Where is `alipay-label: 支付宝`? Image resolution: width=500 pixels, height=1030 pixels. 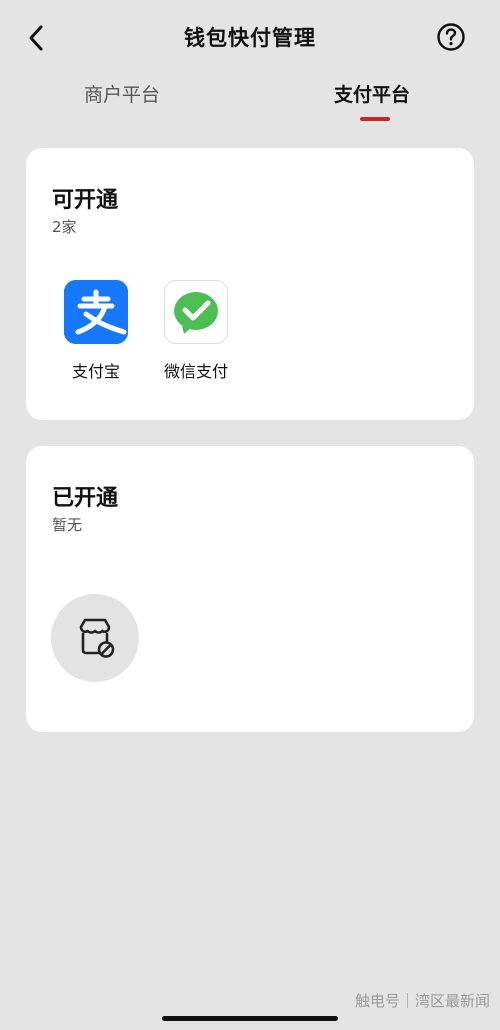
alipay-label: 支付宝 is located at coordinates (95, 371).